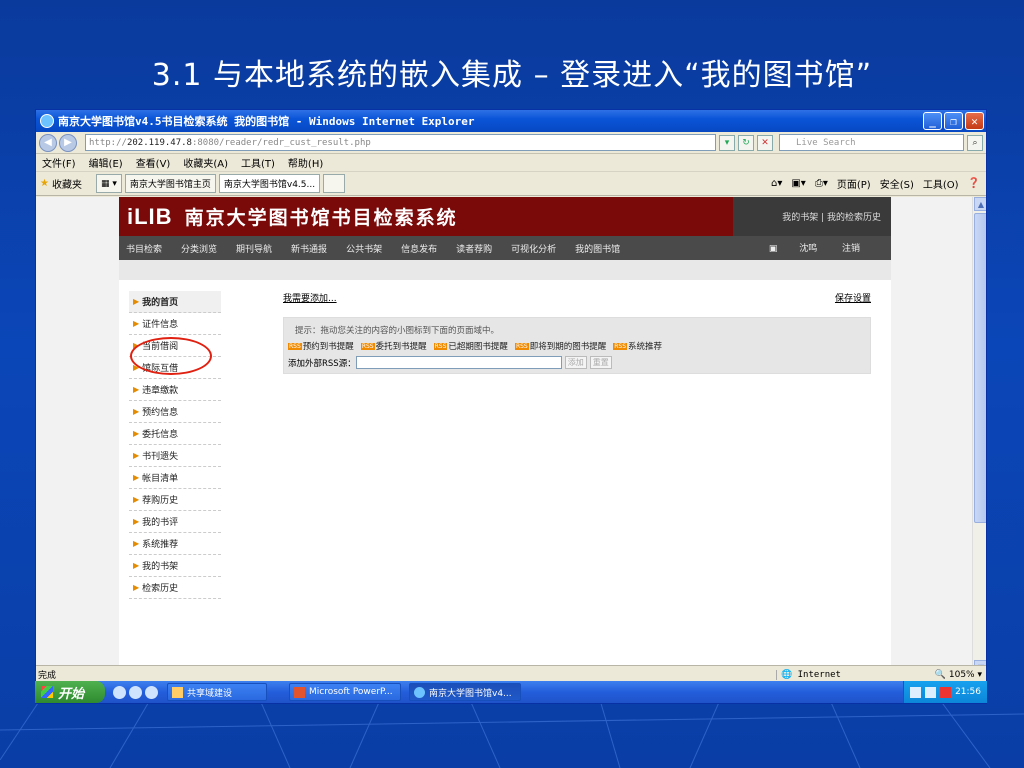  What do you see at coordinates (328, 347) in the screenshot?
I see `feed-label: 预约到书提醒` at bounding box center [328, 347].